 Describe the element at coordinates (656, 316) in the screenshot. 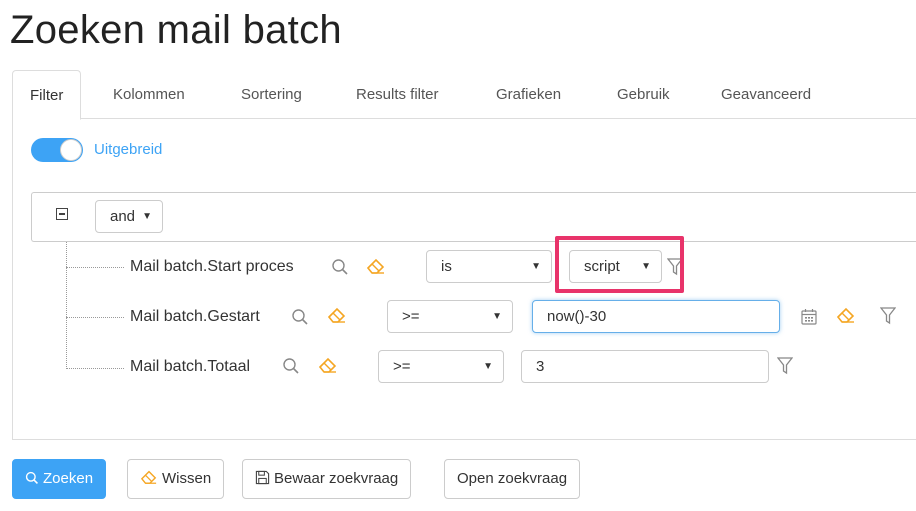

I see `condition-value-input: now()-30` at that location.